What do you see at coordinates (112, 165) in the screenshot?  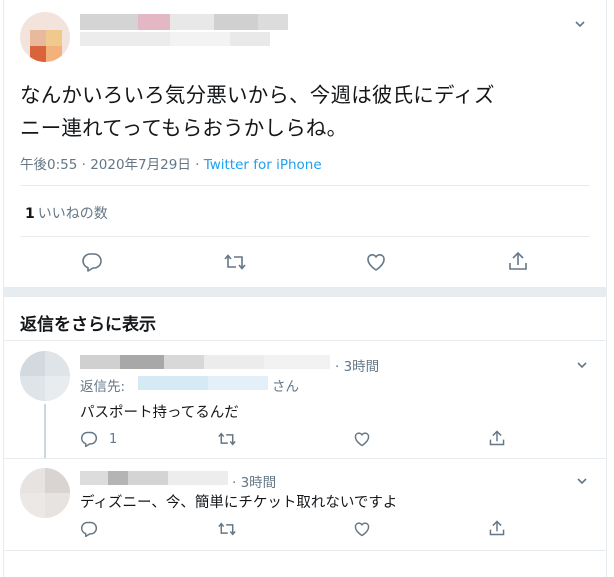 I see `tweet-timestamp: 午後0:55 · 2020年7月29日 ·` at bounding box center [112, 165].